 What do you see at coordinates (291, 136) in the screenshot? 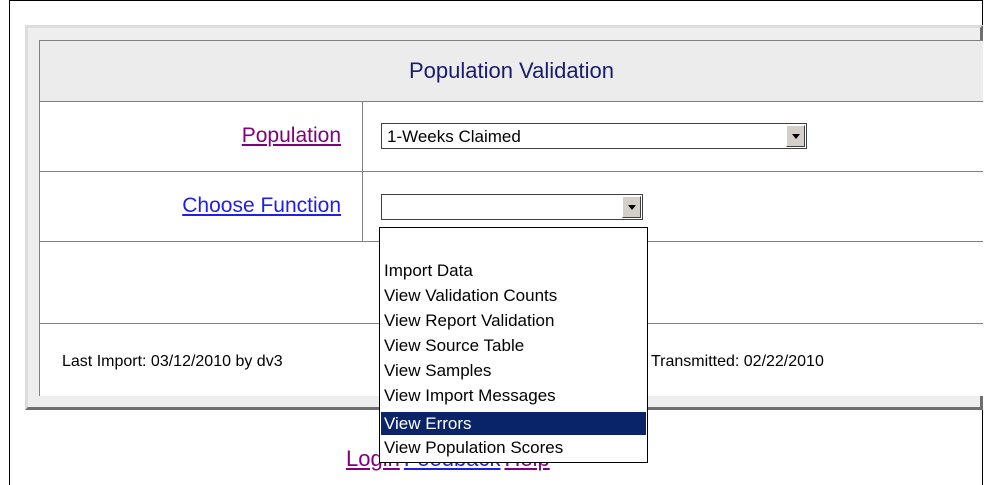
I see `population-link: Population` at bounding box center [291, 136].